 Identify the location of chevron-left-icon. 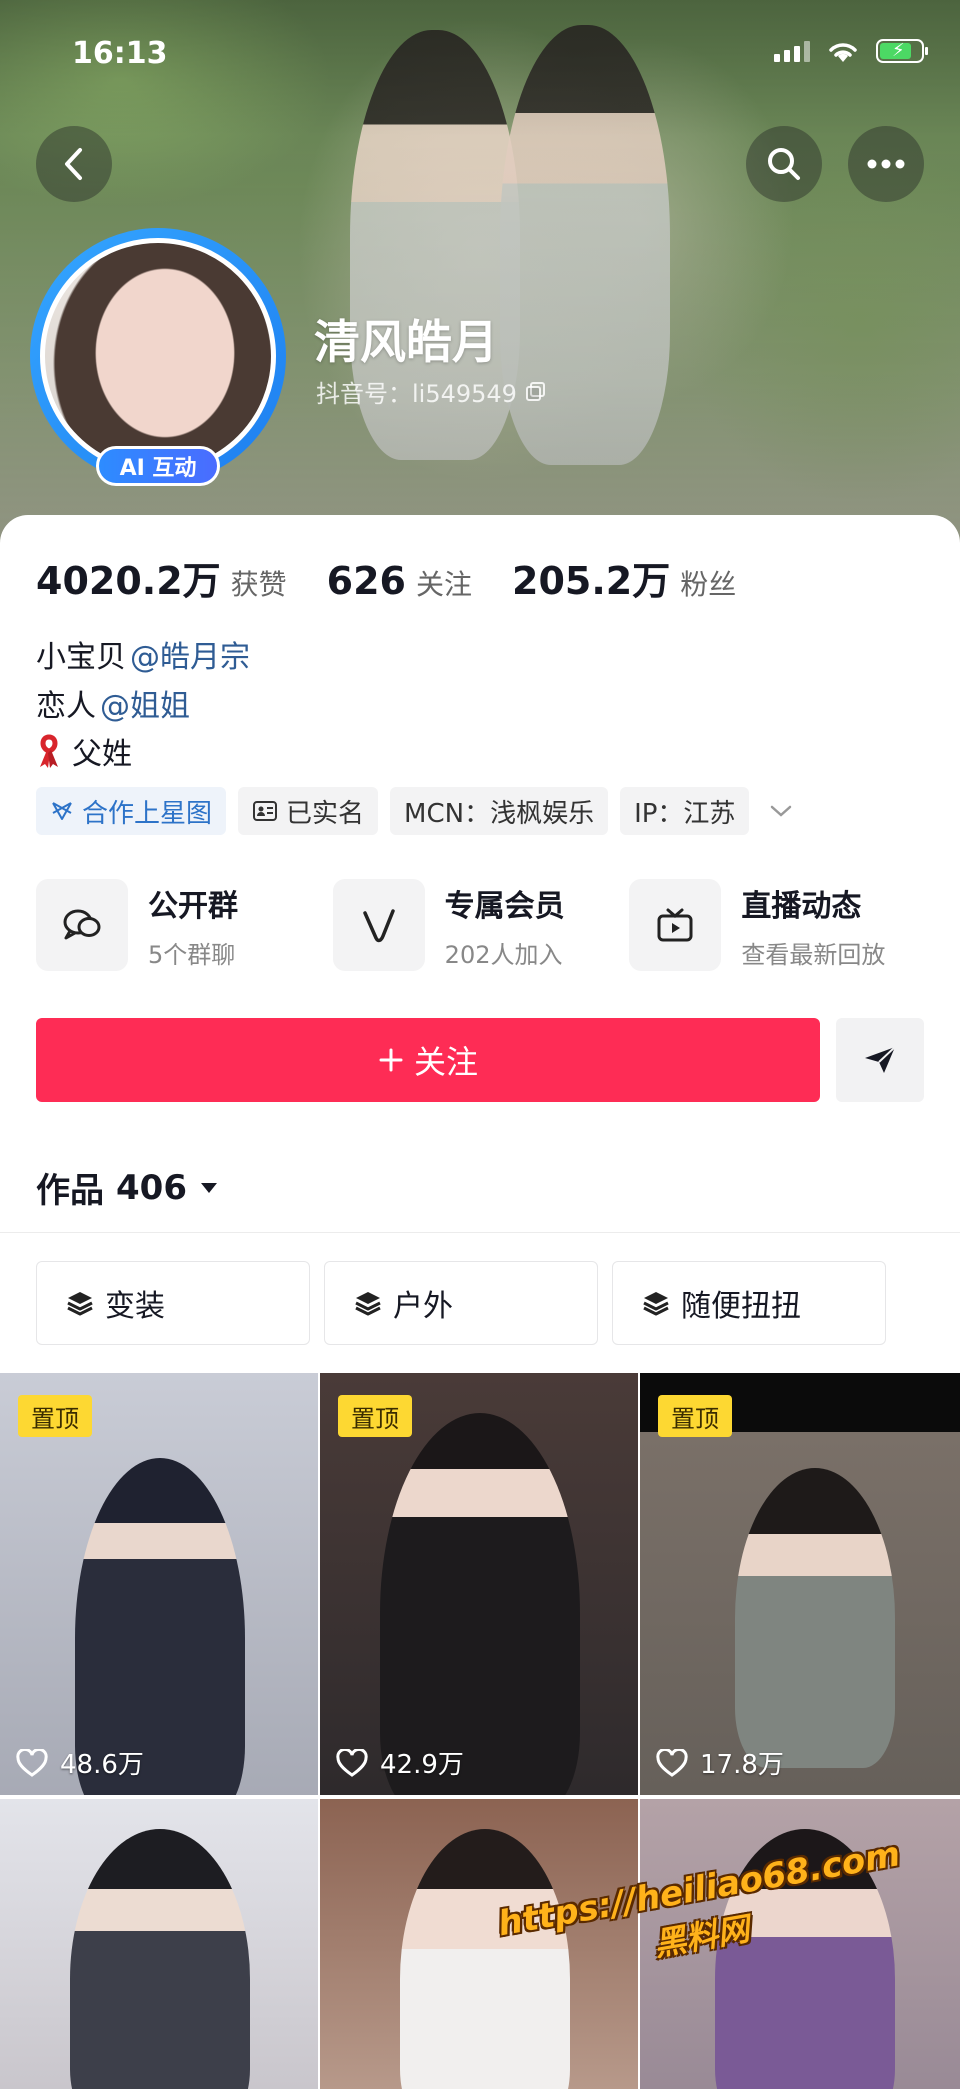
(73, 164).